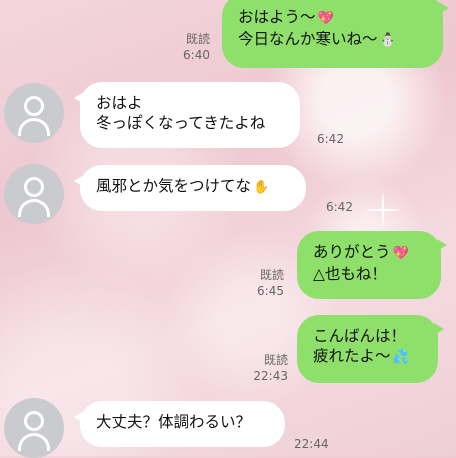  Describe the element at coordinates (261, 187) in the screenshot. I see `raised-hand-icon: ✋` at that location.